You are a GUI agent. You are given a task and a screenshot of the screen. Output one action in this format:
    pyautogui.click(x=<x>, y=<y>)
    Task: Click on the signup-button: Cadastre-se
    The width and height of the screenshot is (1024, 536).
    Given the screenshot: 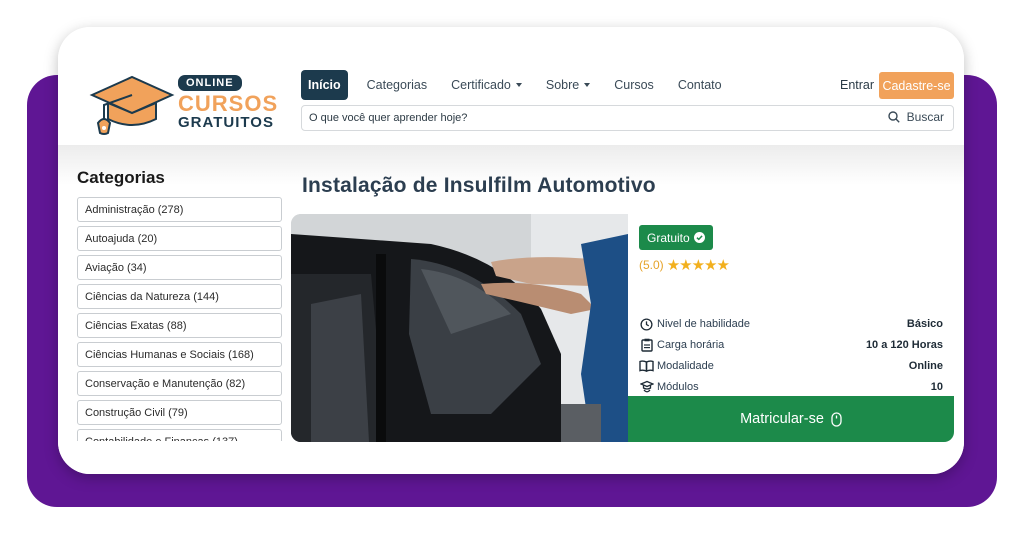 What is the action you would take?
    pyautogui.click(x=916, y=85)
    